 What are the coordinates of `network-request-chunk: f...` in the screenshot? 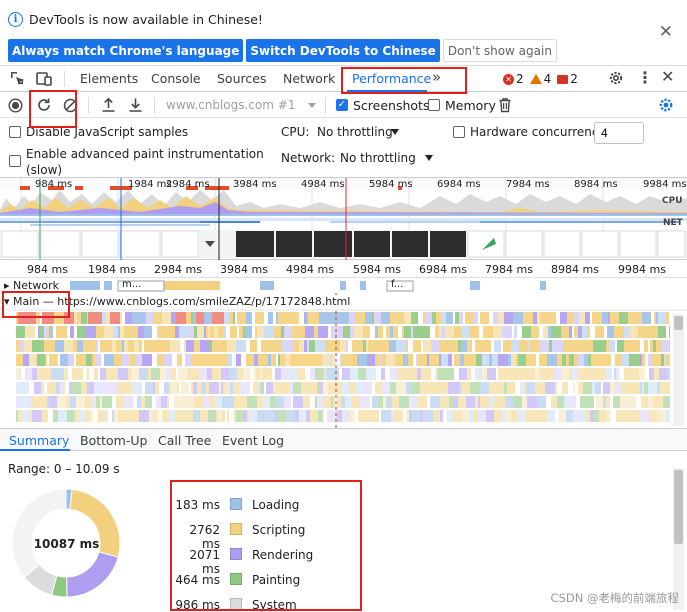 It's located at (397, 284).